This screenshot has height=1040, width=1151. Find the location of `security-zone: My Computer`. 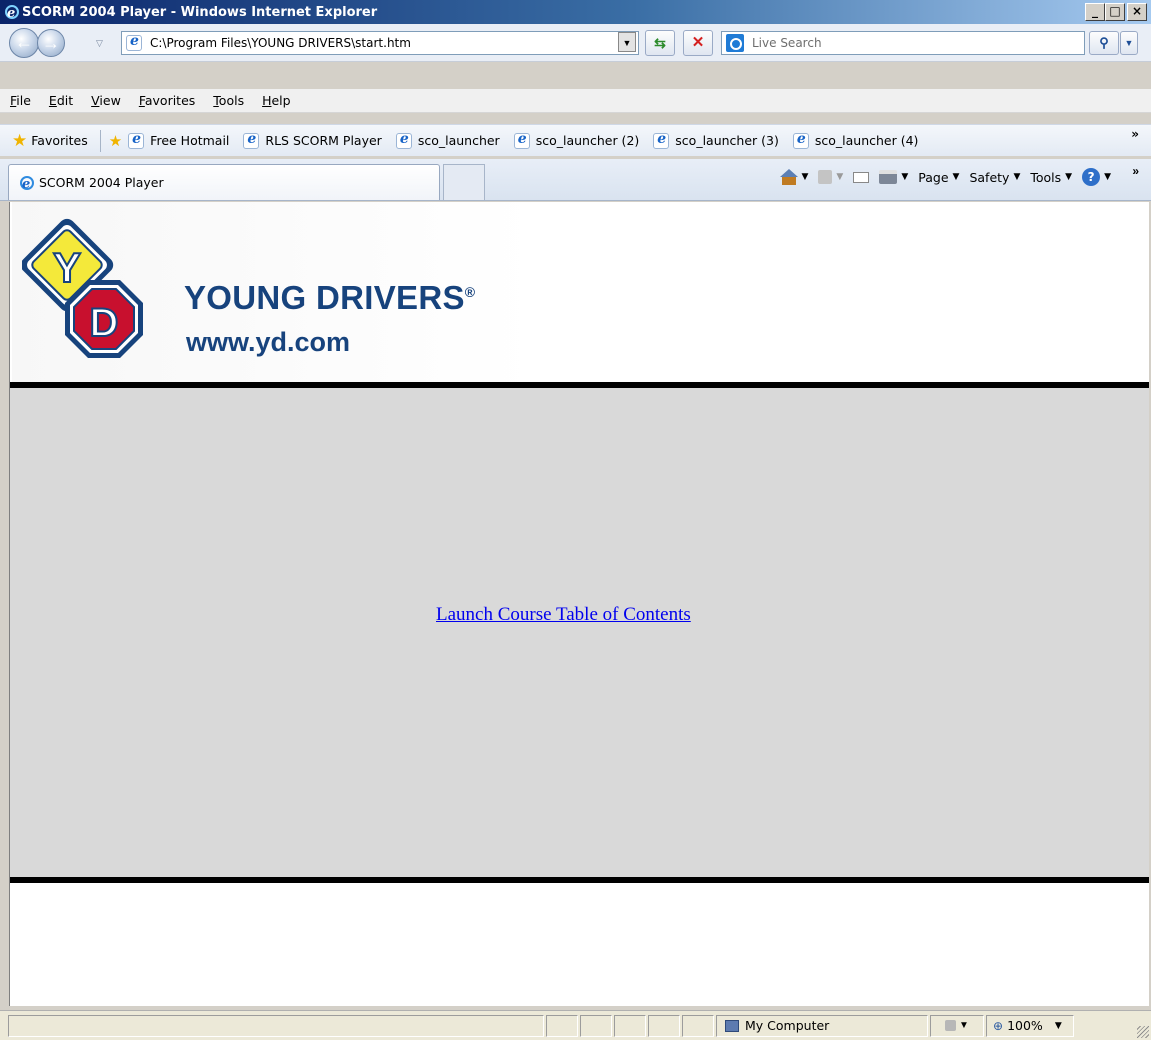

security-zone: My Computer is located at coordinates (822, 1025).